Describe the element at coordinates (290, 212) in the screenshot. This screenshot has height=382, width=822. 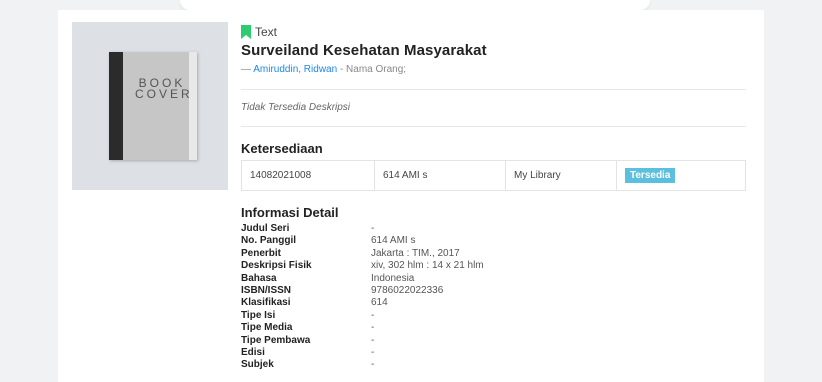
I see `detail-heading: Informasi Detail` at that location.